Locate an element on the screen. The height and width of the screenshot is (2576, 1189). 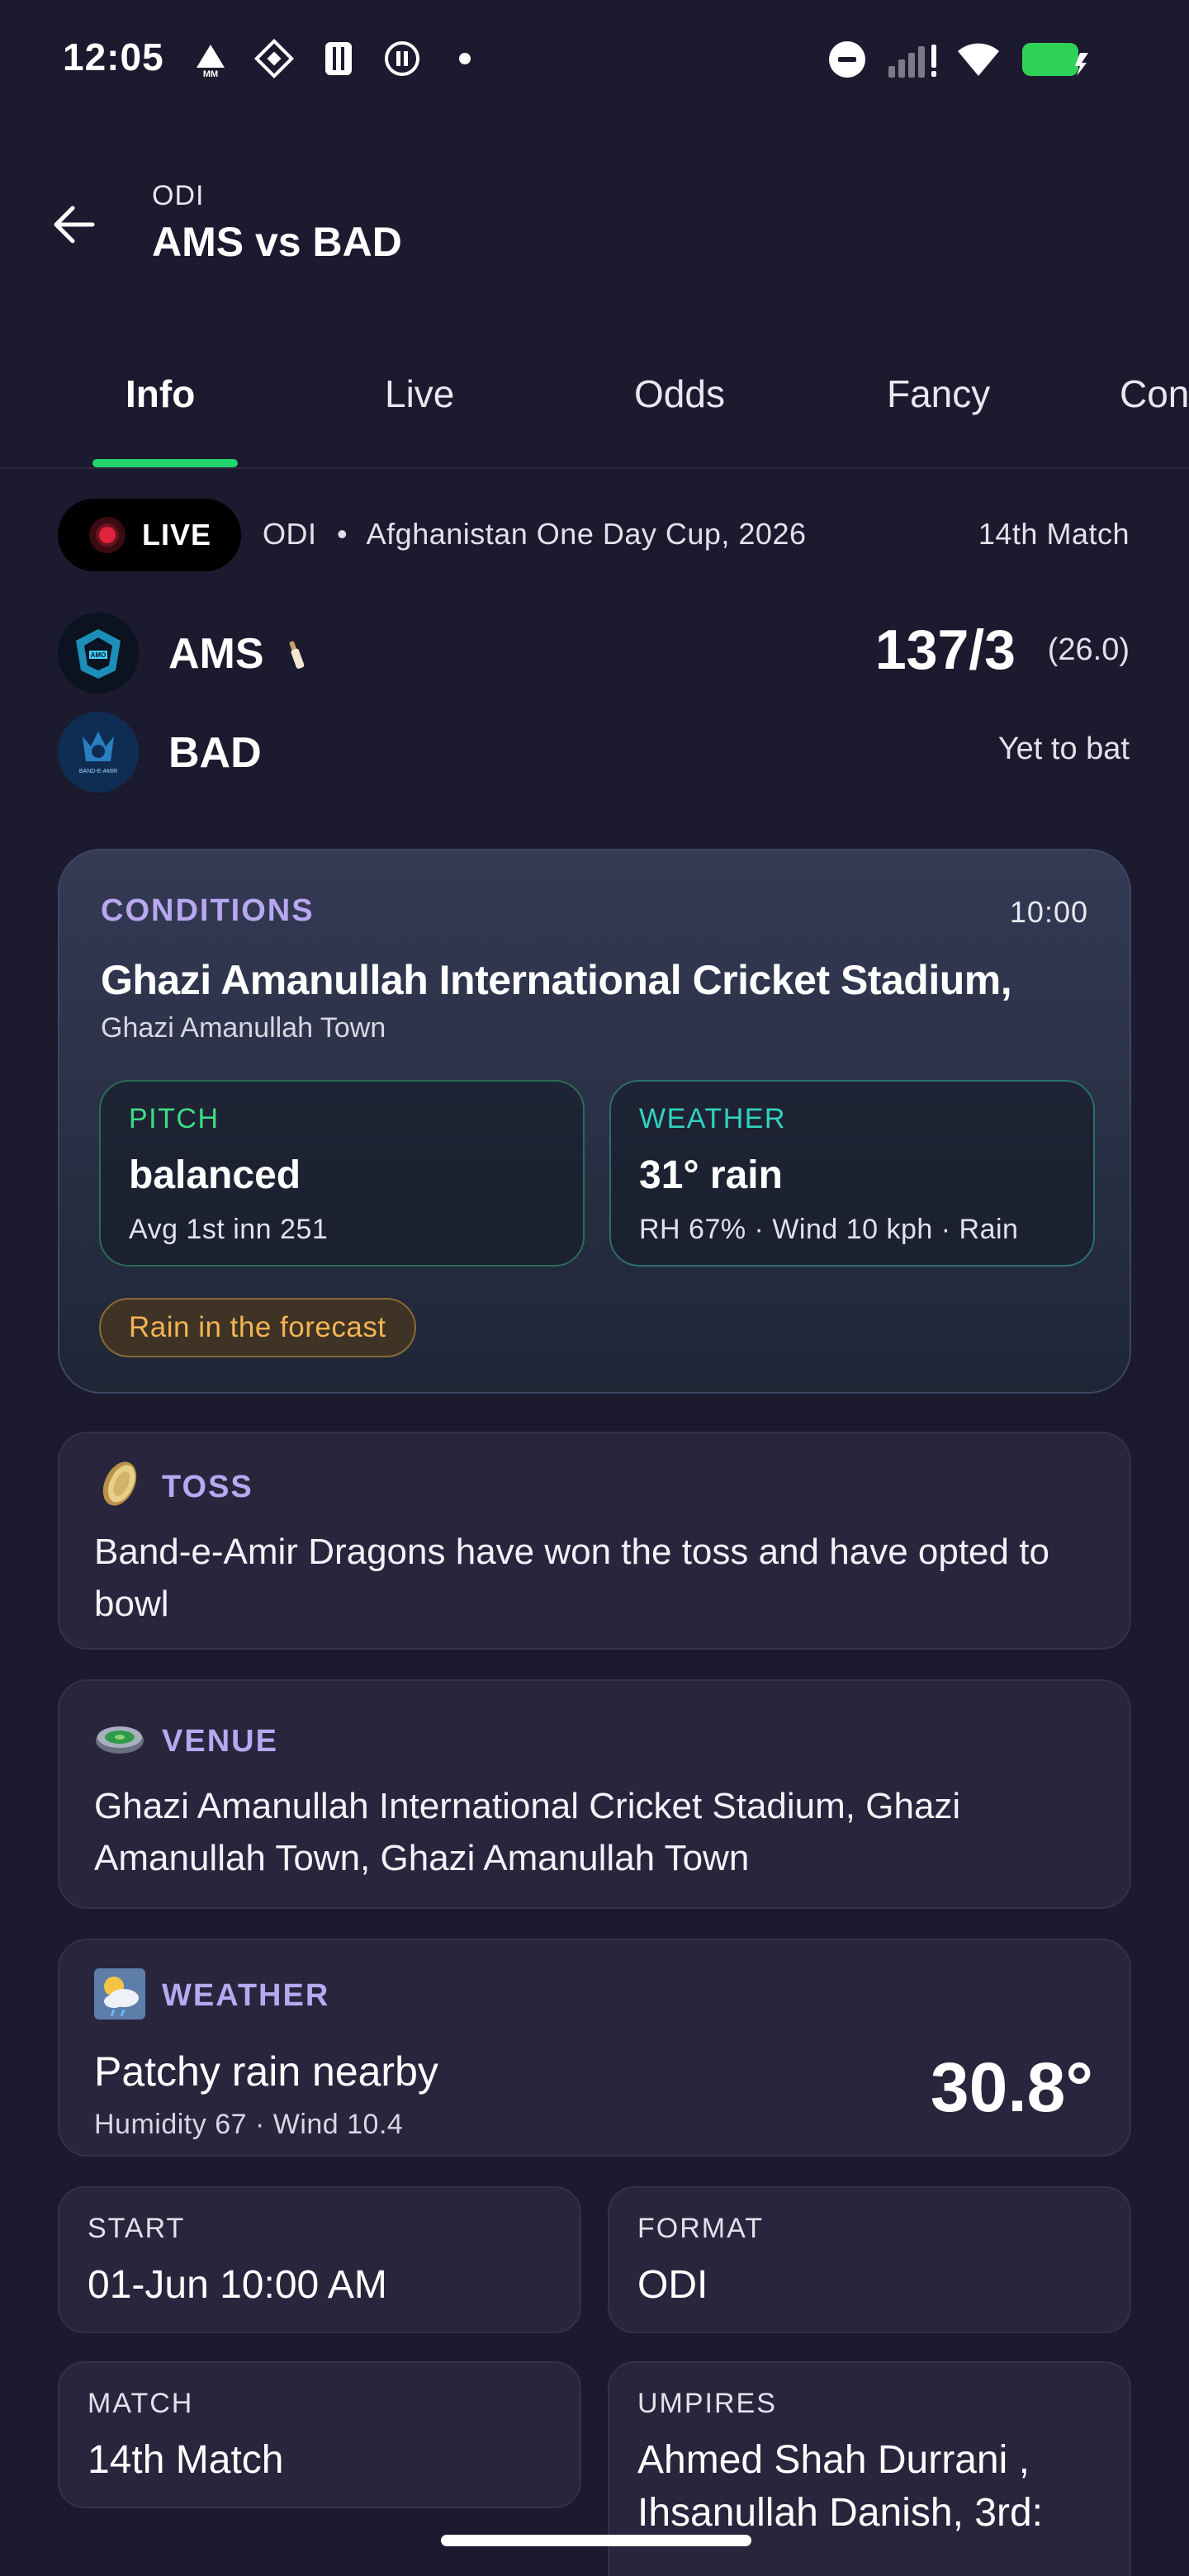
match-label: MATCH is located at coordinates (141, 2403).